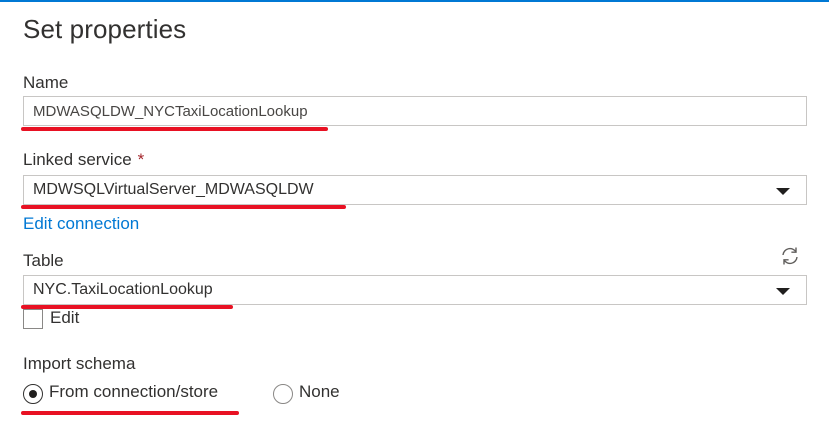 The image size is (829, 435). What do you see at coordinates (77, 159) in the screenshot?
I see `linked-service-label-text: Linked service` at bounding box center [77, 159].